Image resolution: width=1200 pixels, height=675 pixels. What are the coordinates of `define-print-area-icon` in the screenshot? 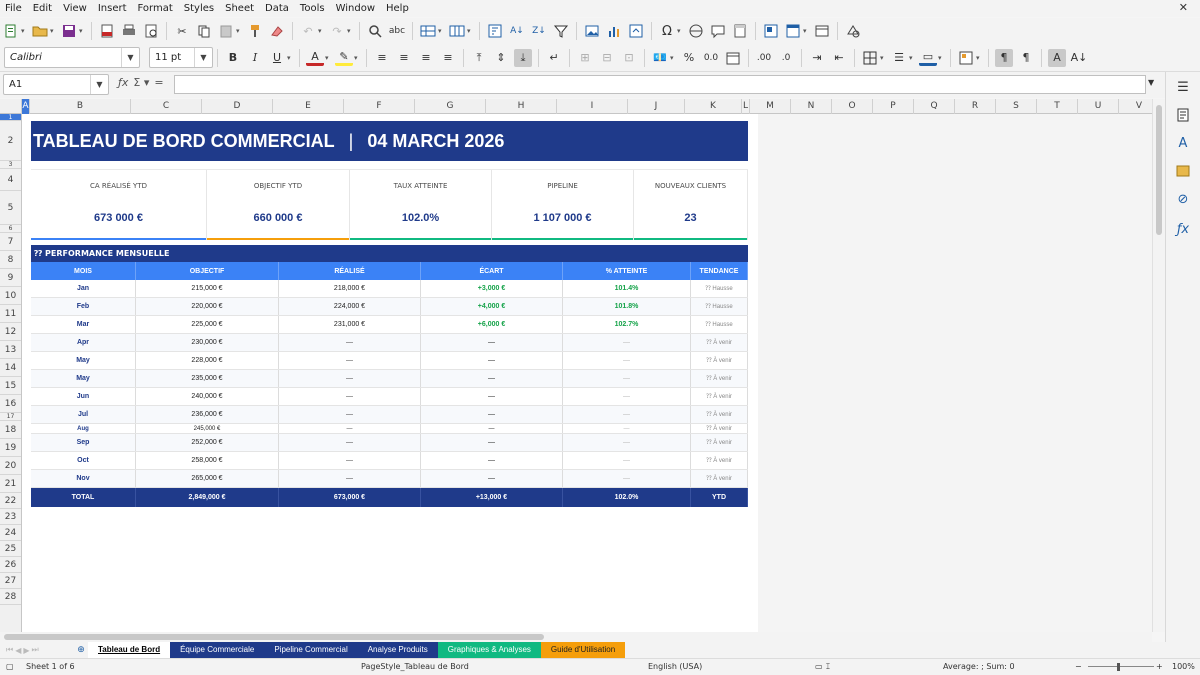 It's located at (771, 31).